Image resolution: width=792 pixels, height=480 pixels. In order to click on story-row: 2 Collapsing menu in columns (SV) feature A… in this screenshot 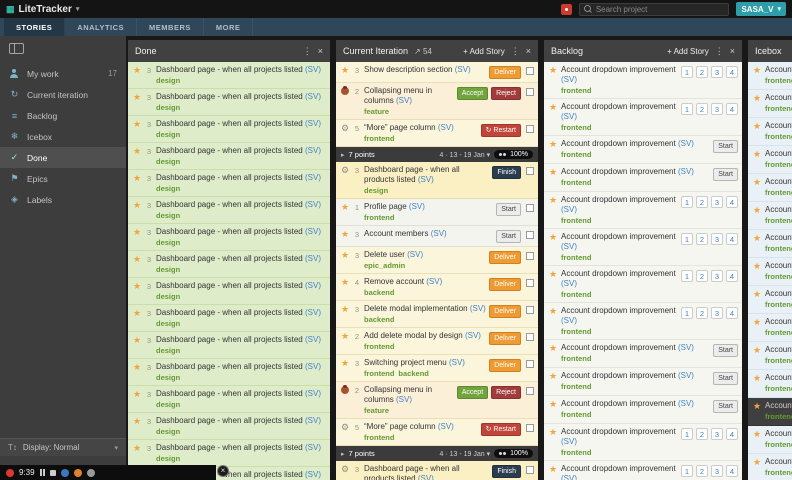, I will do `click(437, 101)`.